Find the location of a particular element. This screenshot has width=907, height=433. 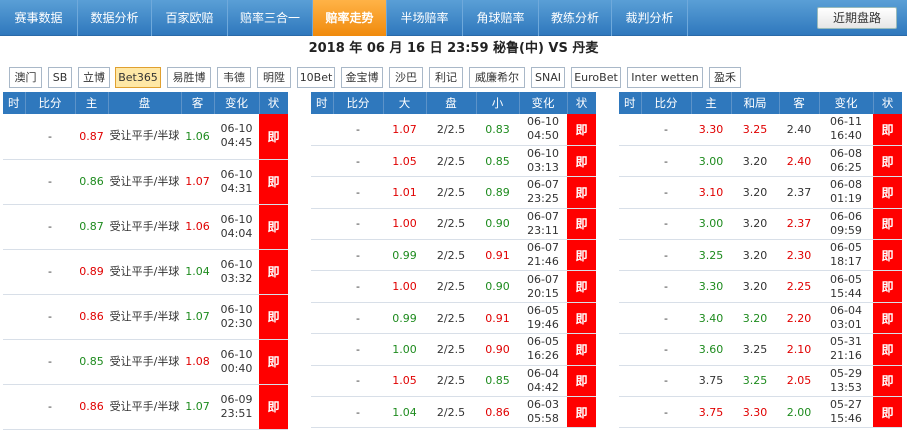

bookmaker-easybet: 易胜博 is located at coordinates (189, 77).